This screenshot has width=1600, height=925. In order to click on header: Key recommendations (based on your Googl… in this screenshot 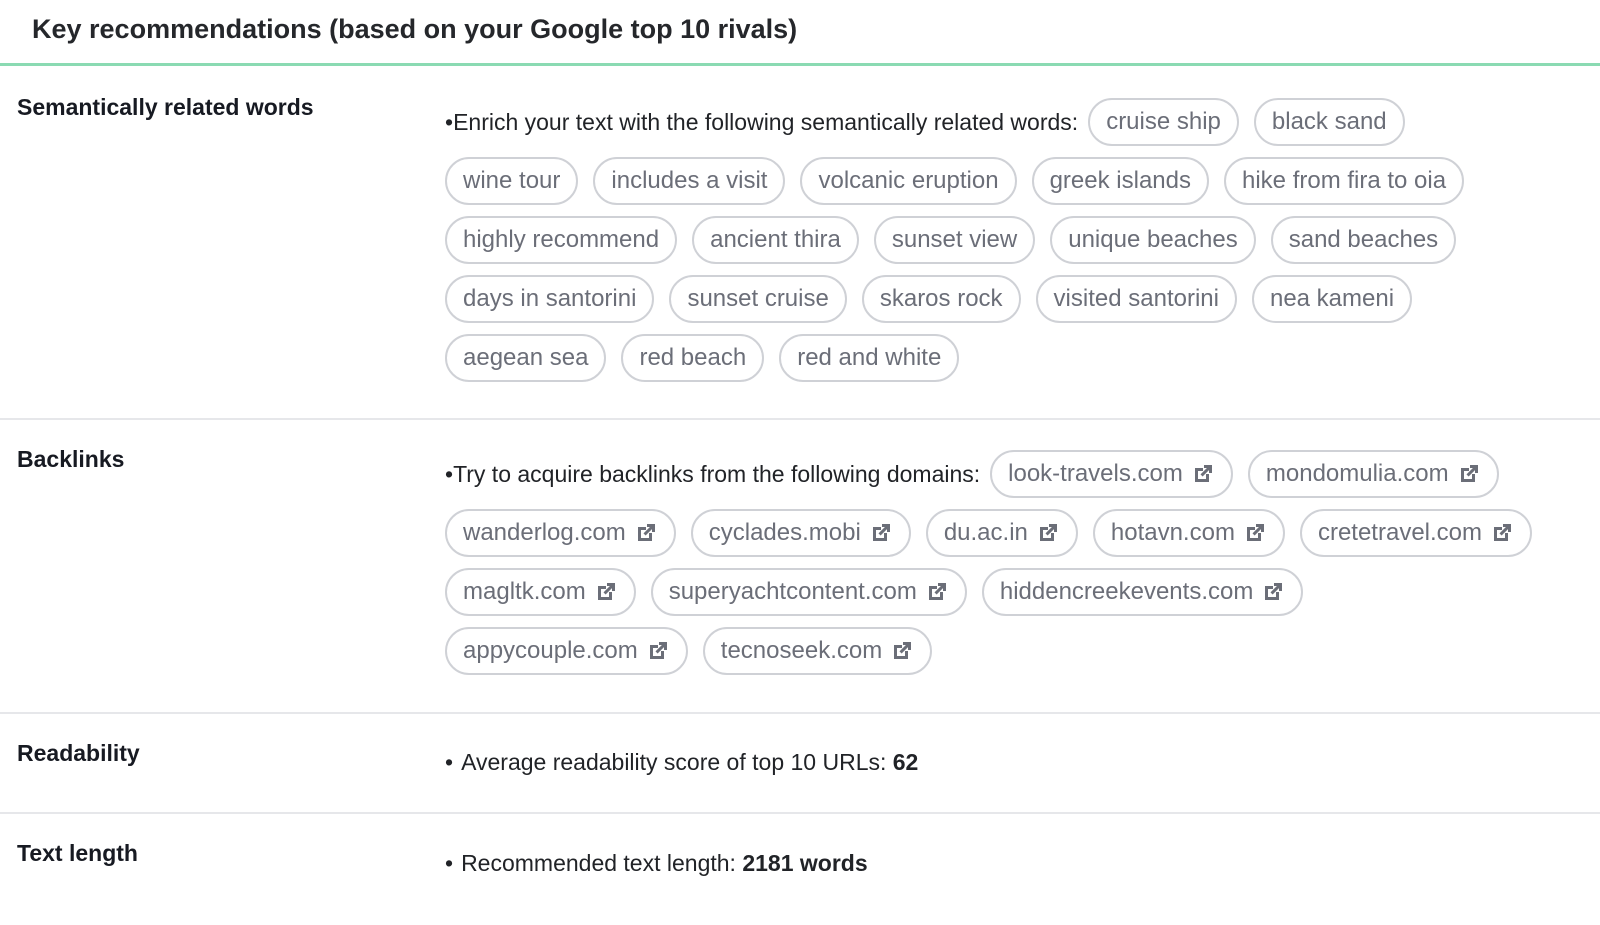, I will do `click(800, 33)`.